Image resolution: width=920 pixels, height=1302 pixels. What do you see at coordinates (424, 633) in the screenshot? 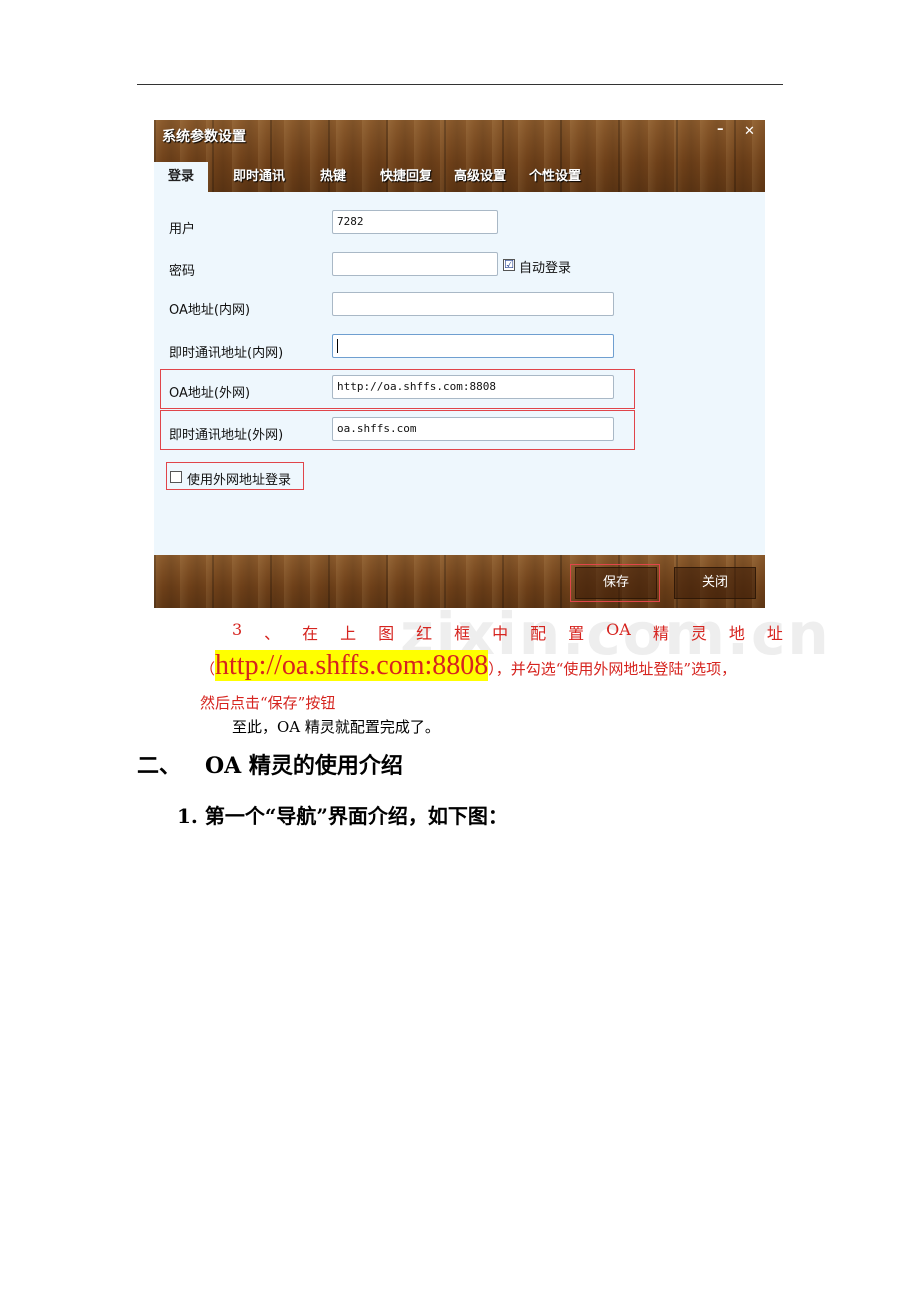
I see `caption-word: 红` at bounding box center [424, 633].